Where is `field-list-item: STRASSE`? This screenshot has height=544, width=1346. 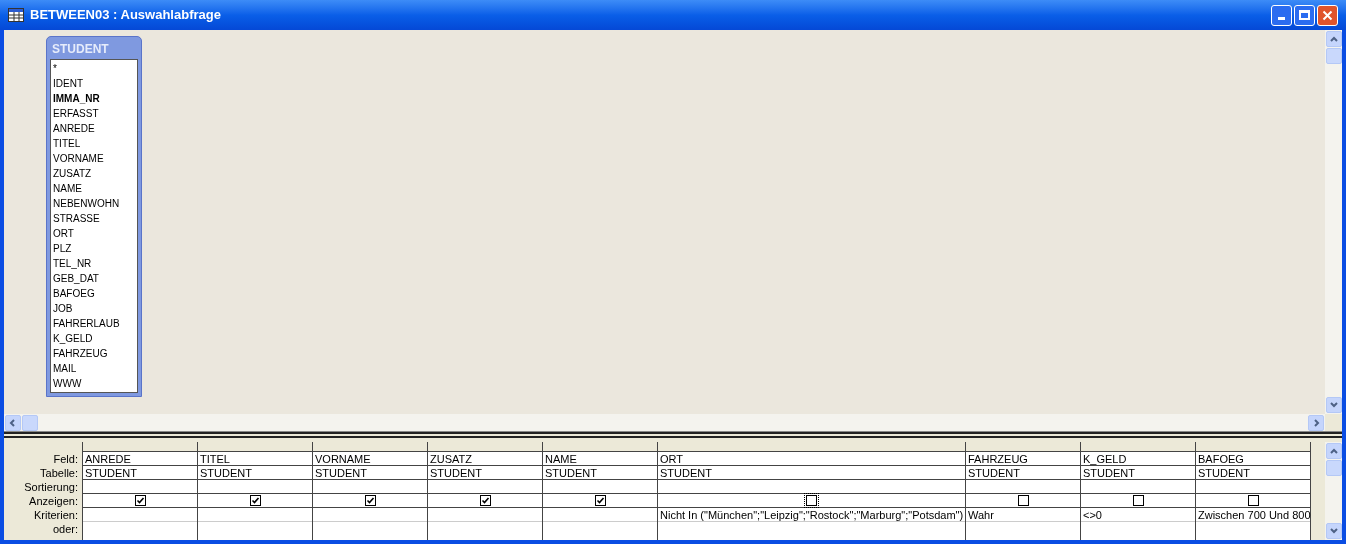
field-list-item: STRASSE is located at coordinates (94, 218).